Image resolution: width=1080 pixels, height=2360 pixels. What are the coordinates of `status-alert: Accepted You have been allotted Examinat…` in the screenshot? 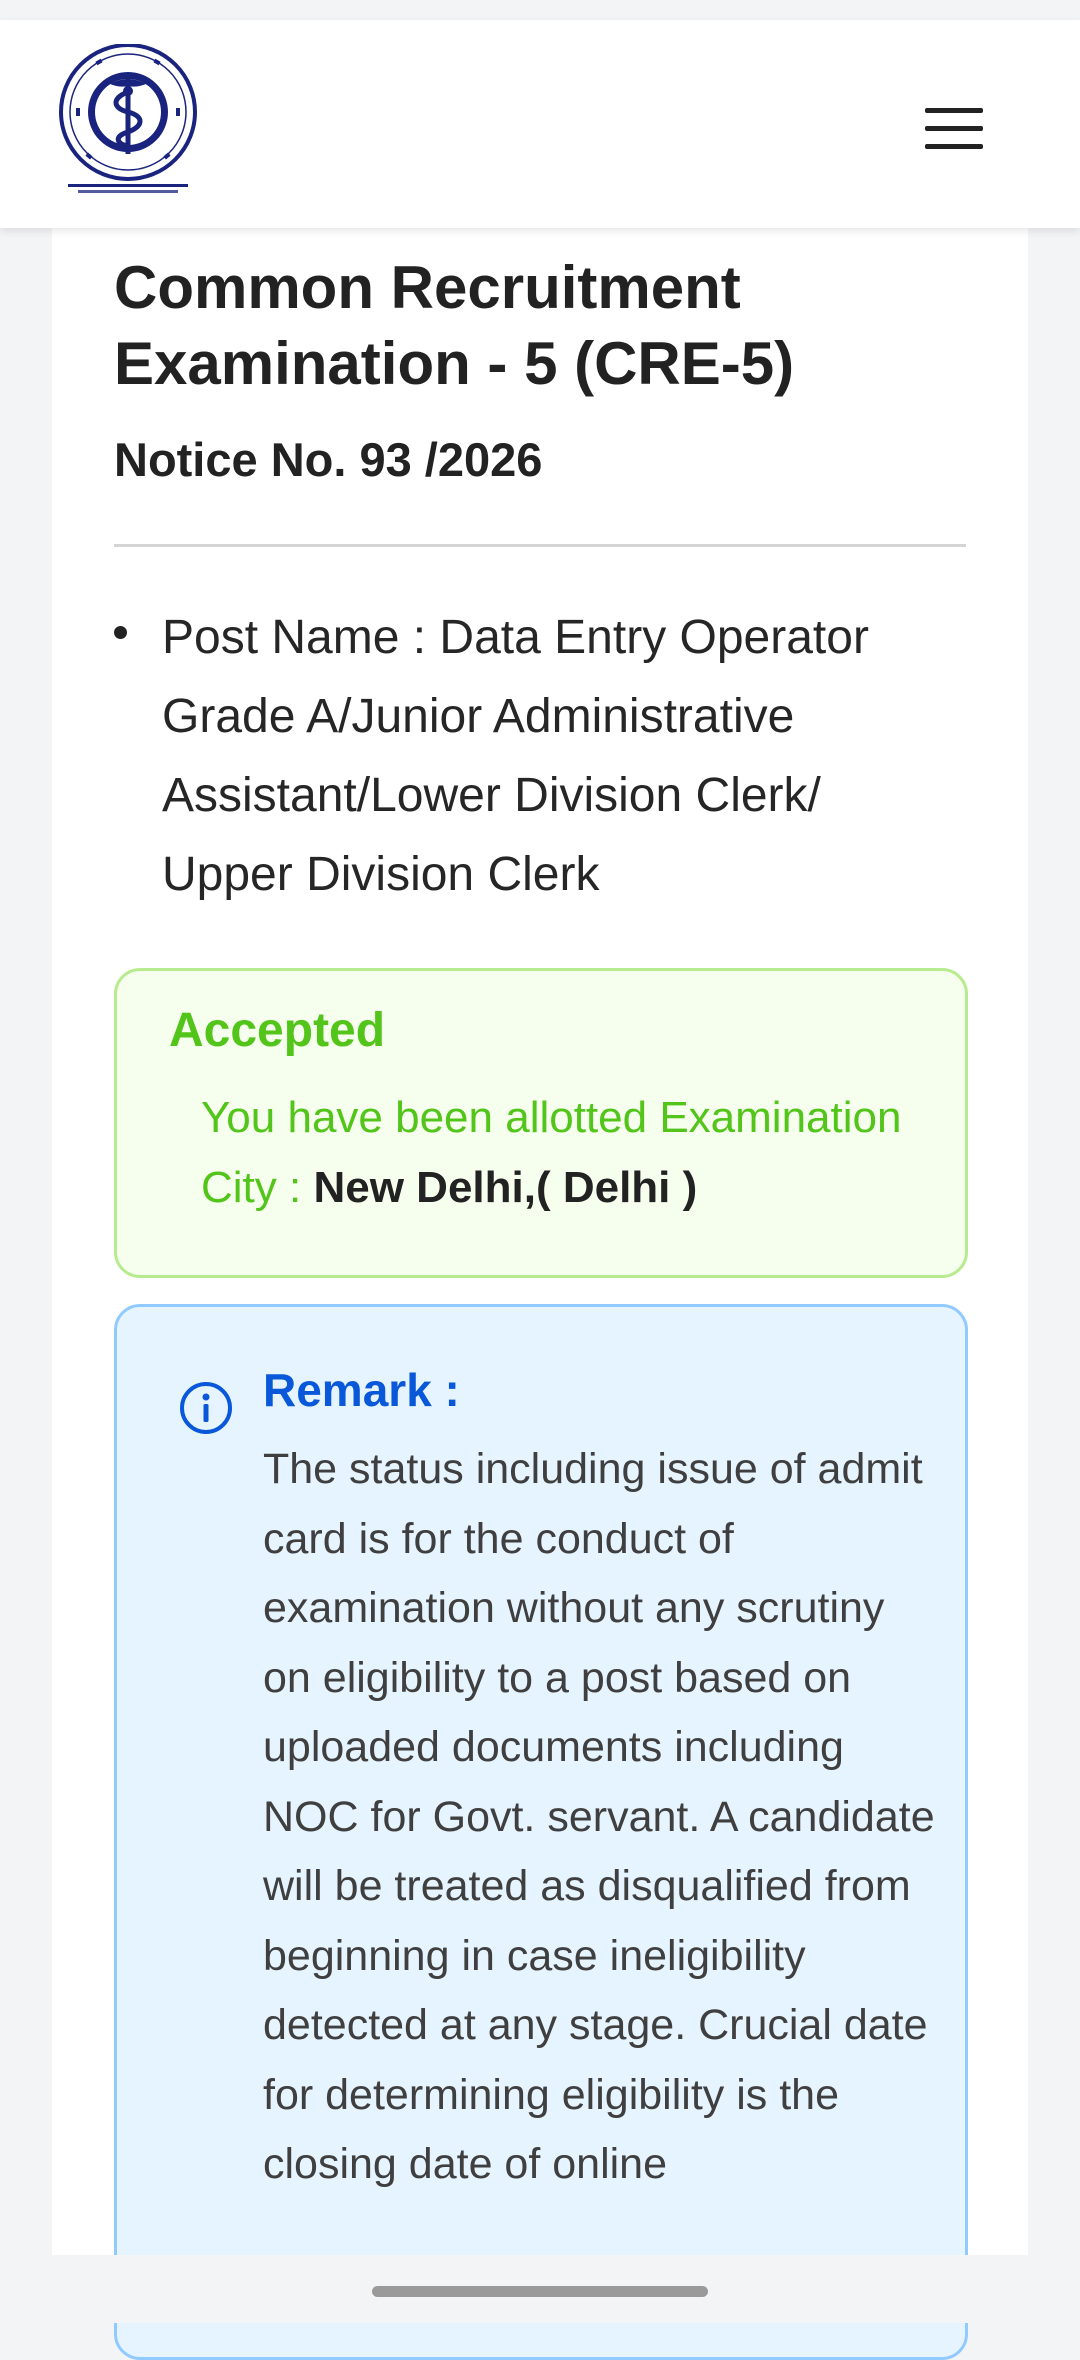 It's located at (541, 1123).